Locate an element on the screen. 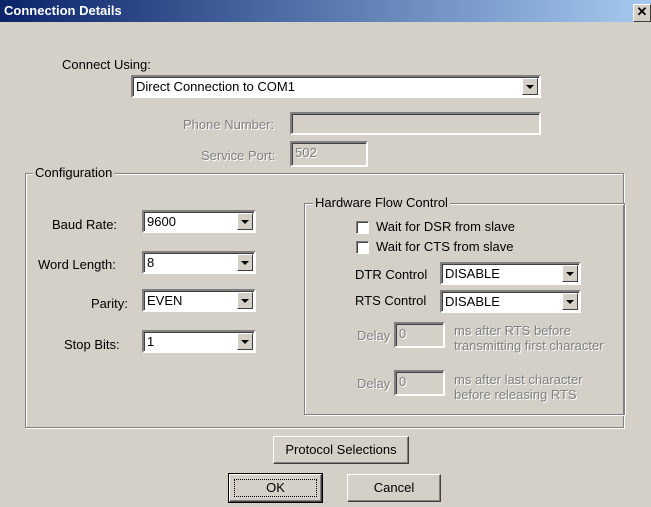  delay2-field: 0 is located at coordinates (419, 383).